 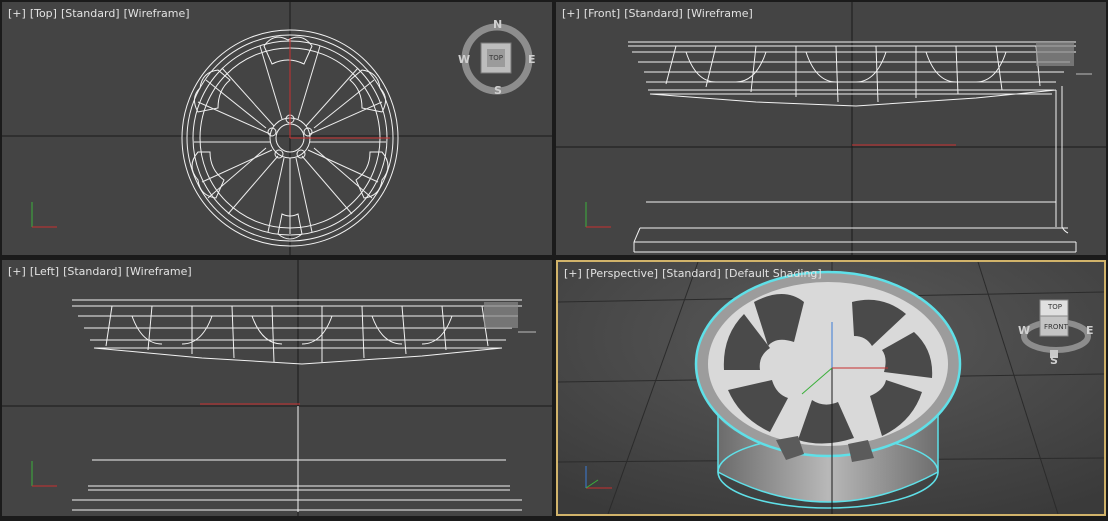 I want to click on axis-tripod-top, so click(x=44, y=215).